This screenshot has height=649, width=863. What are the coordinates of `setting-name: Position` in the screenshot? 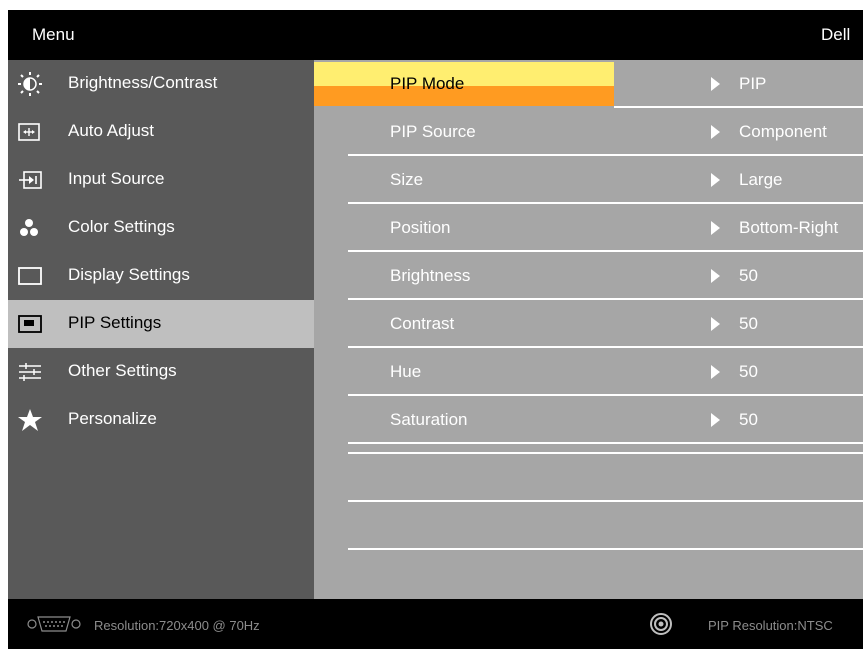 It's located at (420, 227).